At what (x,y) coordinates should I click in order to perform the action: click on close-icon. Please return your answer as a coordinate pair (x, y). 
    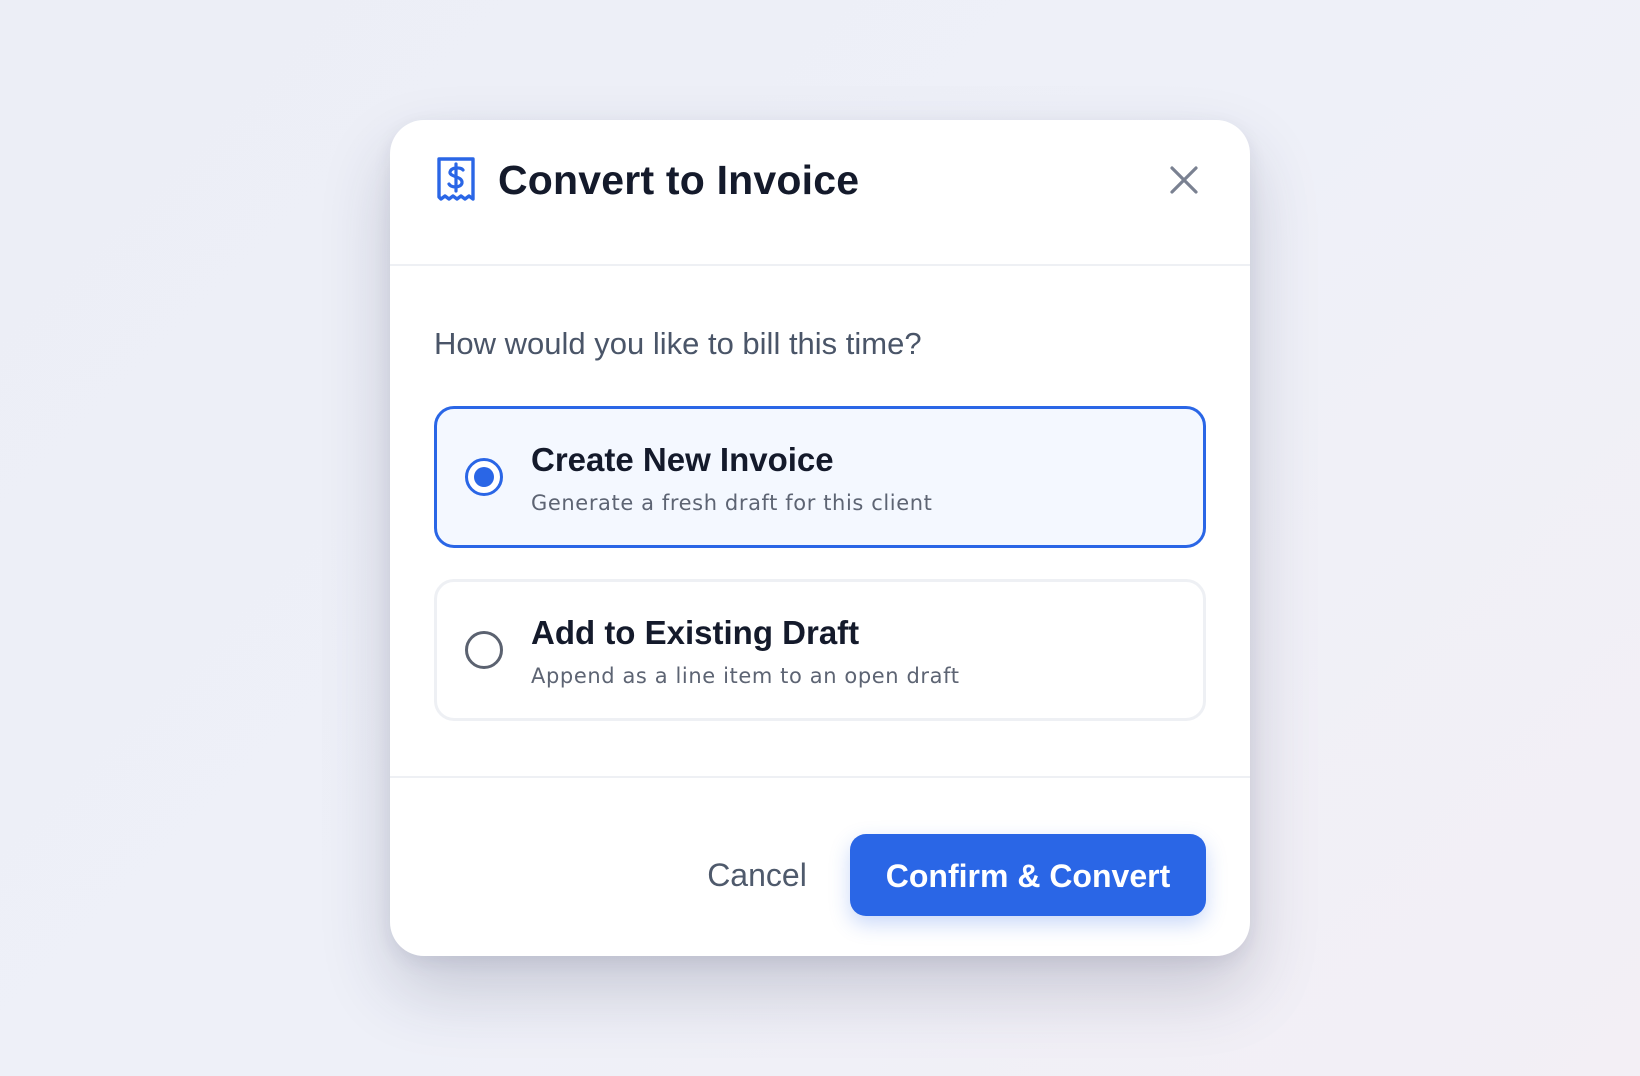
    Looking at the image, I should click on (1184, 180).